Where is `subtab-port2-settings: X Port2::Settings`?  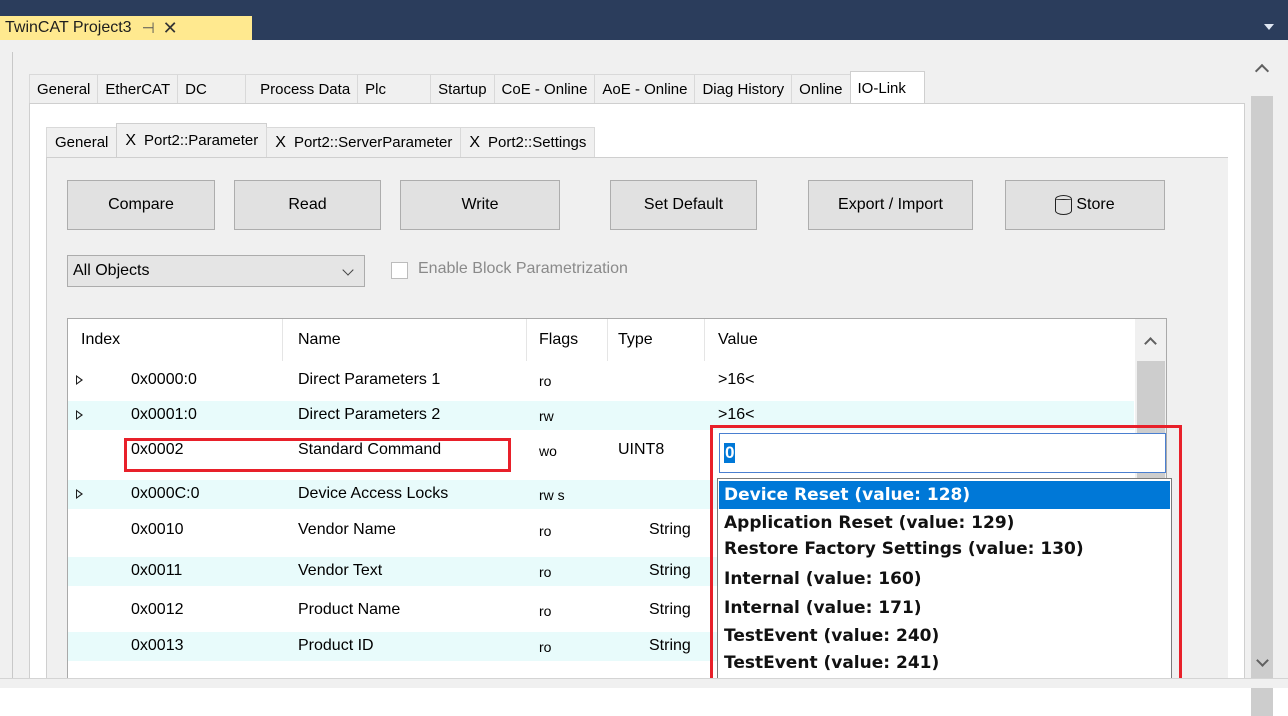
subtab-port2-settings: X Port2::Settings is located at coordinates (528, 142).